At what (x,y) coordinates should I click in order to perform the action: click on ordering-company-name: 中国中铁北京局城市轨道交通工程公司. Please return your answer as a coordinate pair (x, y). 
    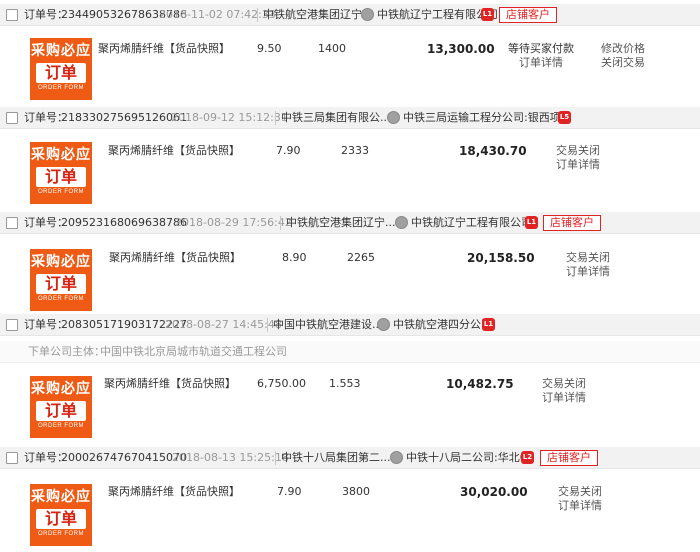
    Looking at the image, I should click on (193, 351).